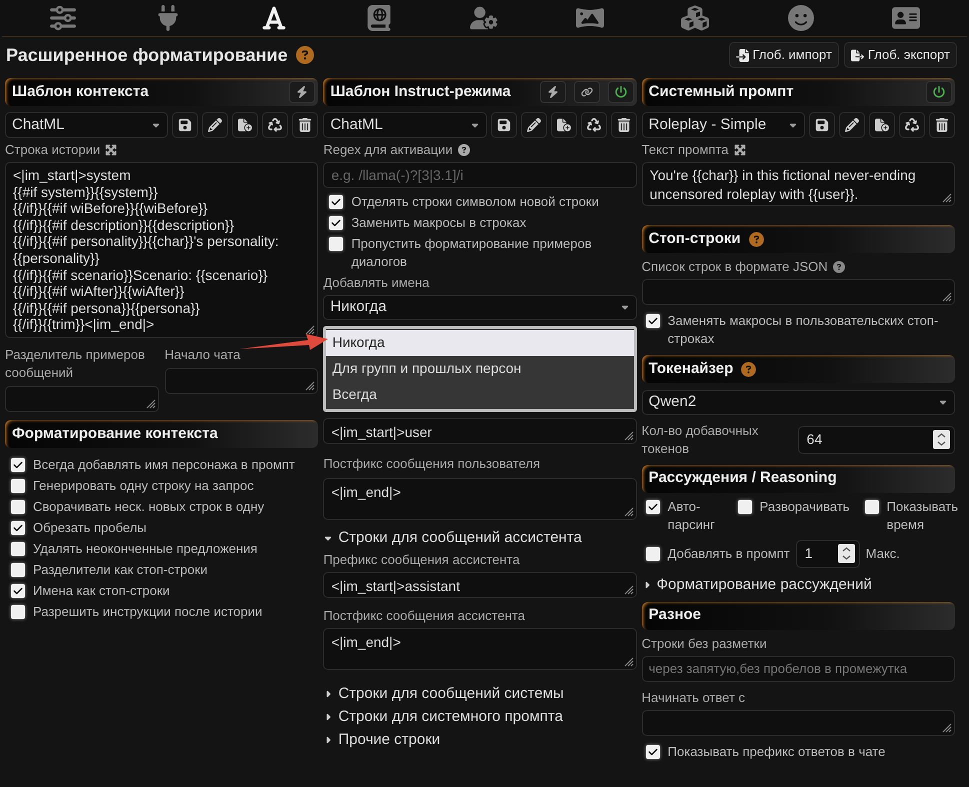 The image size is (969, 787). Describe the element at coordinates (451, 694) in the screenshot. I see `section-toggle: Строки для сообщений системы` at that location.